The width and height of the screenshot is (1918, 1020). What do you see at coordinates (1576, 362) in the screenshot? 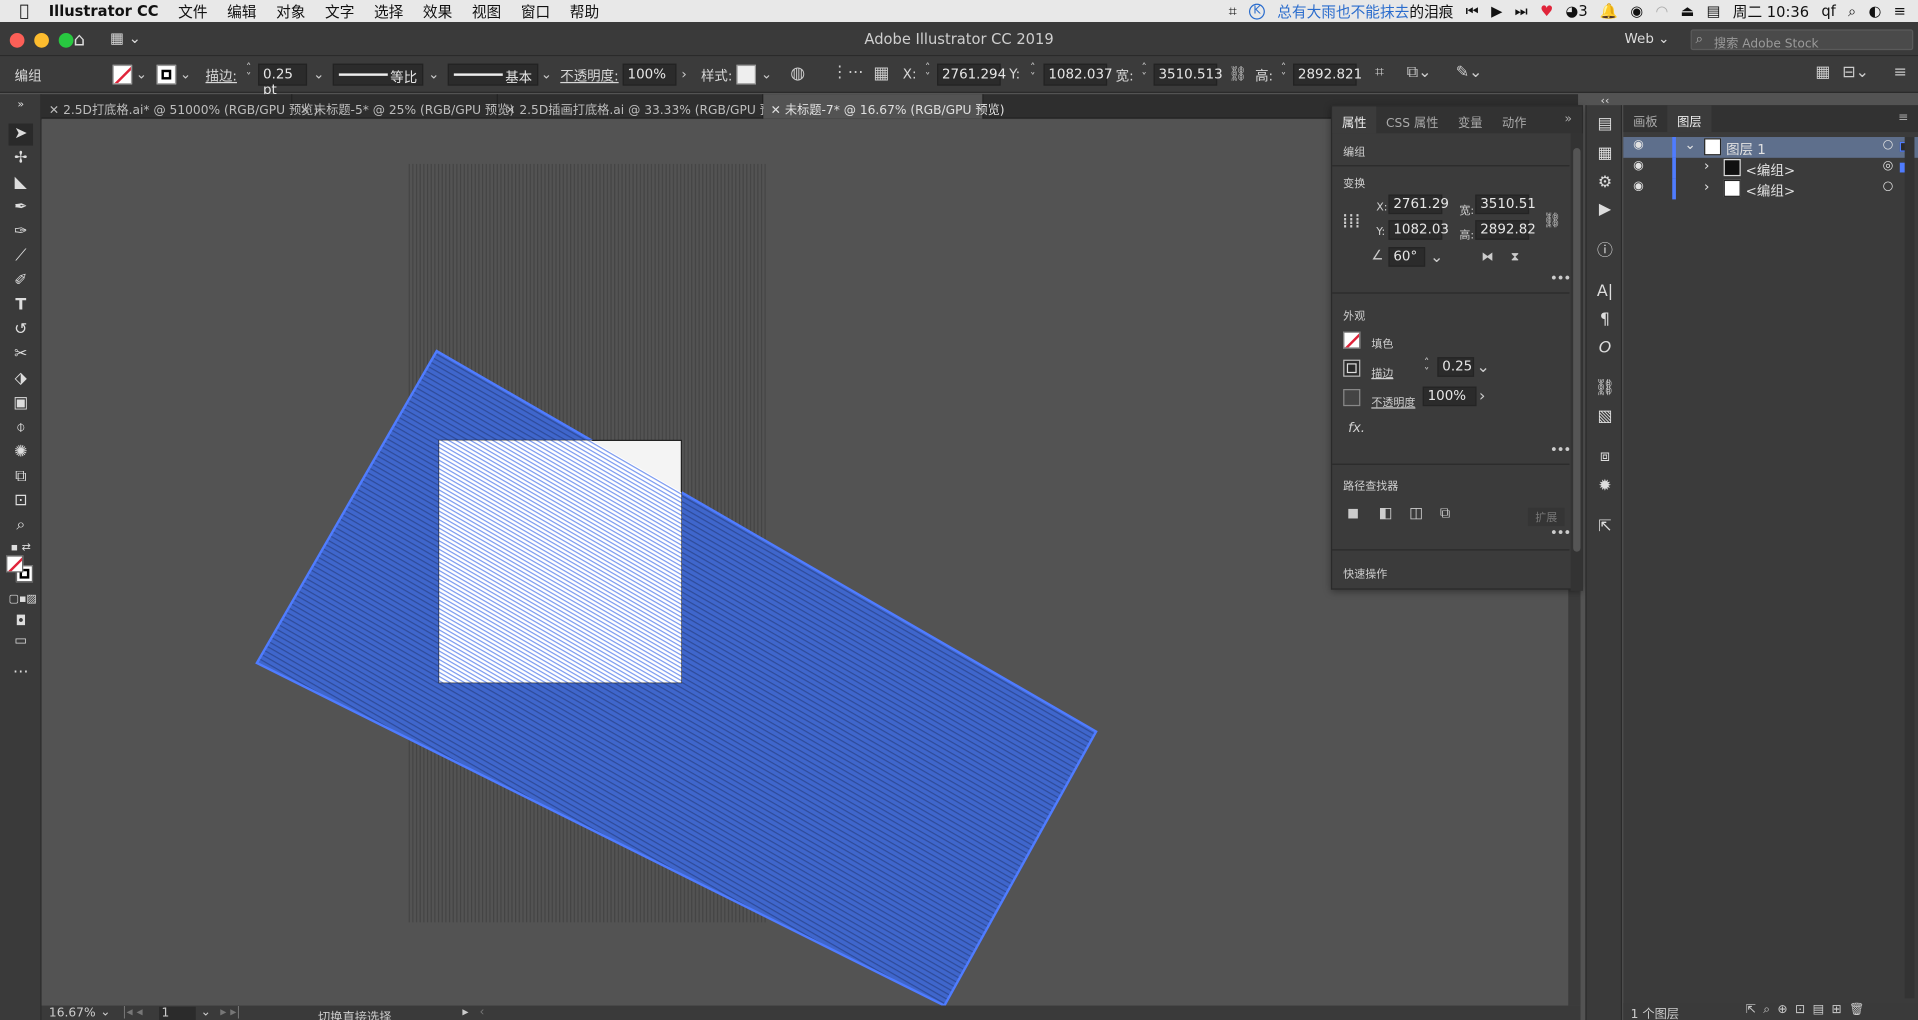
I see `properties-scrollbar` at bounding box center [1576, 362].